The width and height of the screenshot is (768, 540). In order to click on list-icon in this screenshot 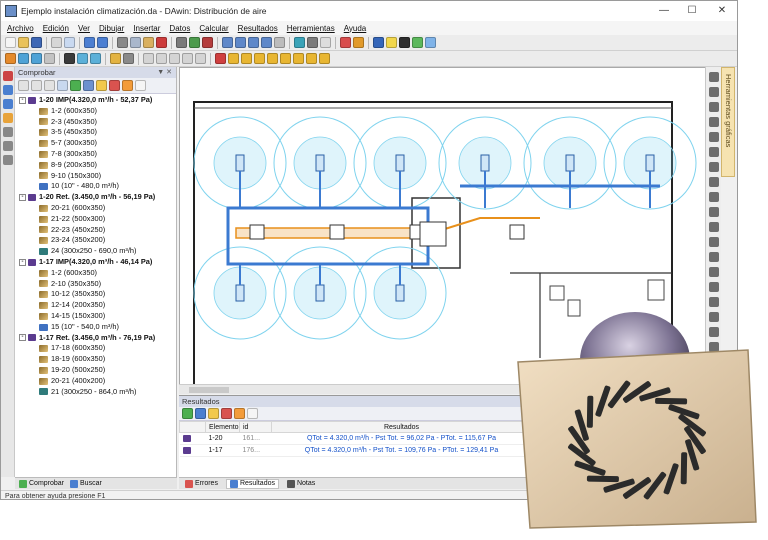, I will do `click(391, 42)`.